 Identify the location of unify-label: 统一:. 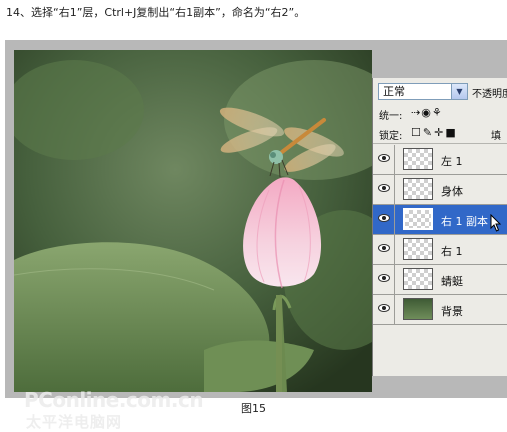
(391, 116).